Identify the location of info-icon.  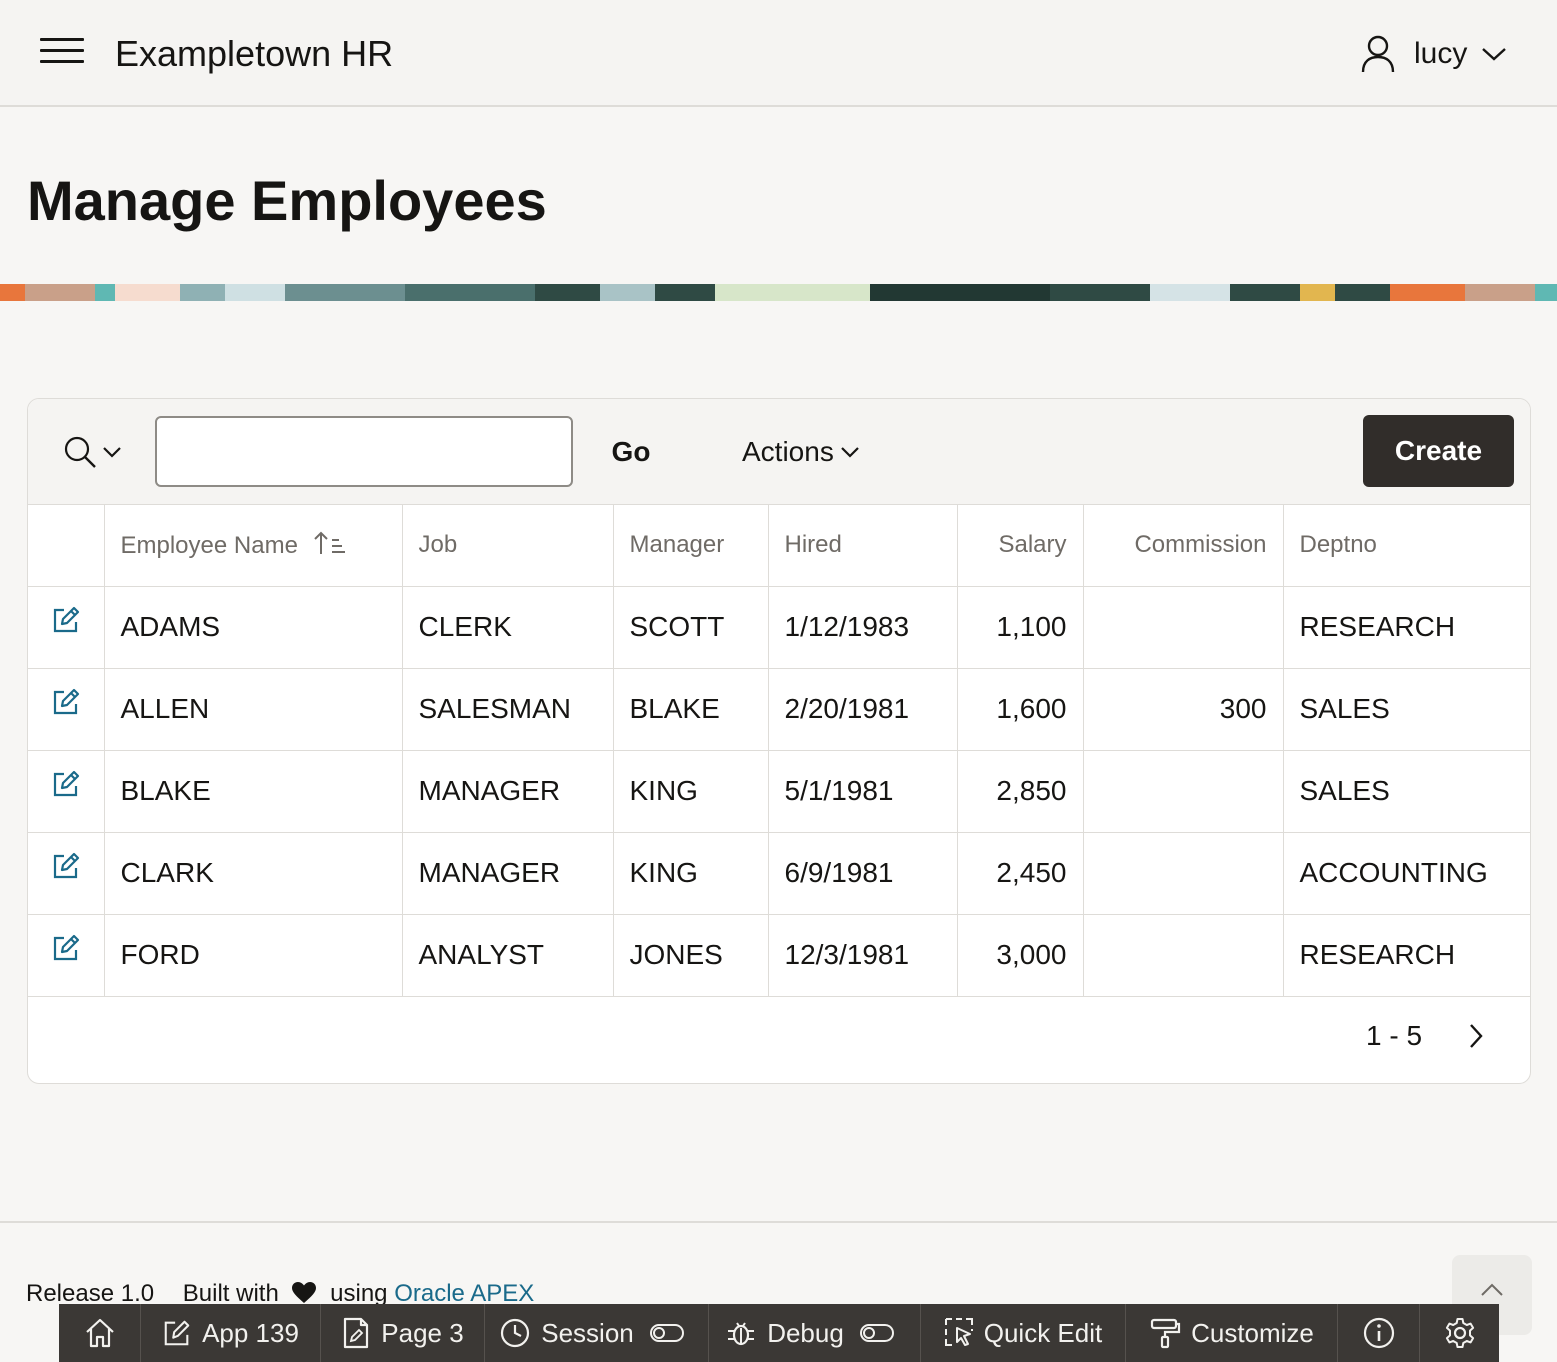
(1378, 1333).